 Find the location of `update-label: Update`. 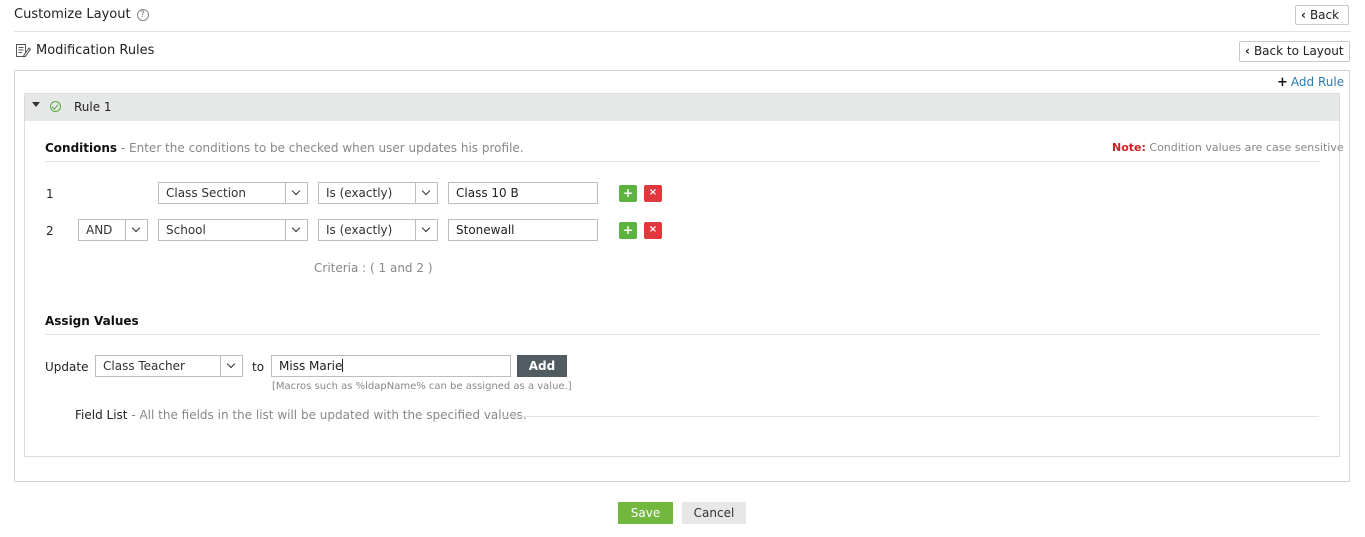

update-label: Update is located at coordinates (67, 367).